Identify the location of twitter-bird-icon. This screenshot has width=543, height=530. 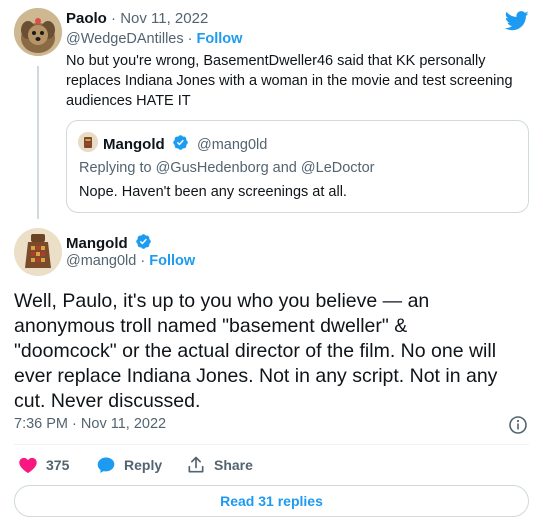
(516, 21).